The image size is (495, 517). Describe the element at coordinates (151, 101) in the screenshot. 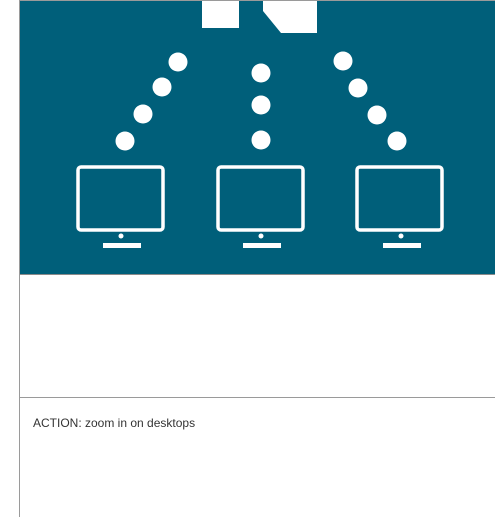

I see `dotted-arc-left` at that location.